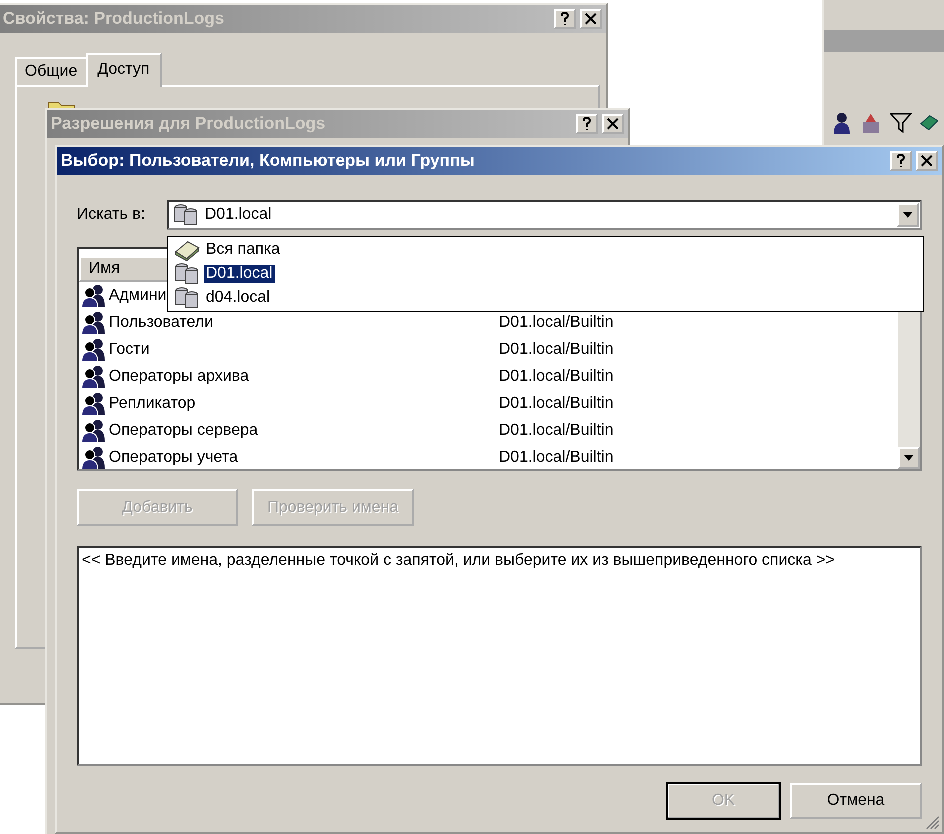 The width and height of the screenshot is (944, 834). I want to click on dropdown-value: D01.local, so click(239, 215).